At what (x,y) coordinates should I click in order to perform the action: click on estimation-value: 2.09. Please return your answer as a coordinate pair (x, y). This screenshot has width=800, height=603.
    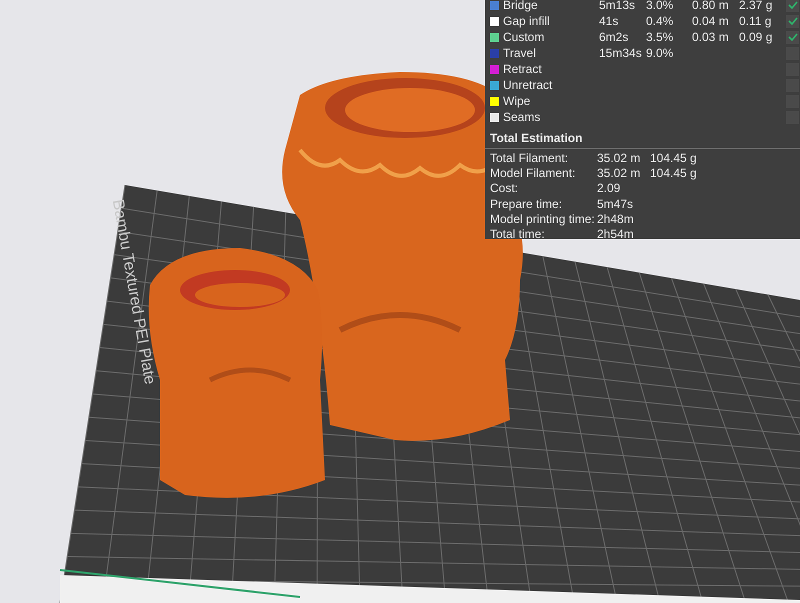
    Looking at the image, I should click on (609, 189).